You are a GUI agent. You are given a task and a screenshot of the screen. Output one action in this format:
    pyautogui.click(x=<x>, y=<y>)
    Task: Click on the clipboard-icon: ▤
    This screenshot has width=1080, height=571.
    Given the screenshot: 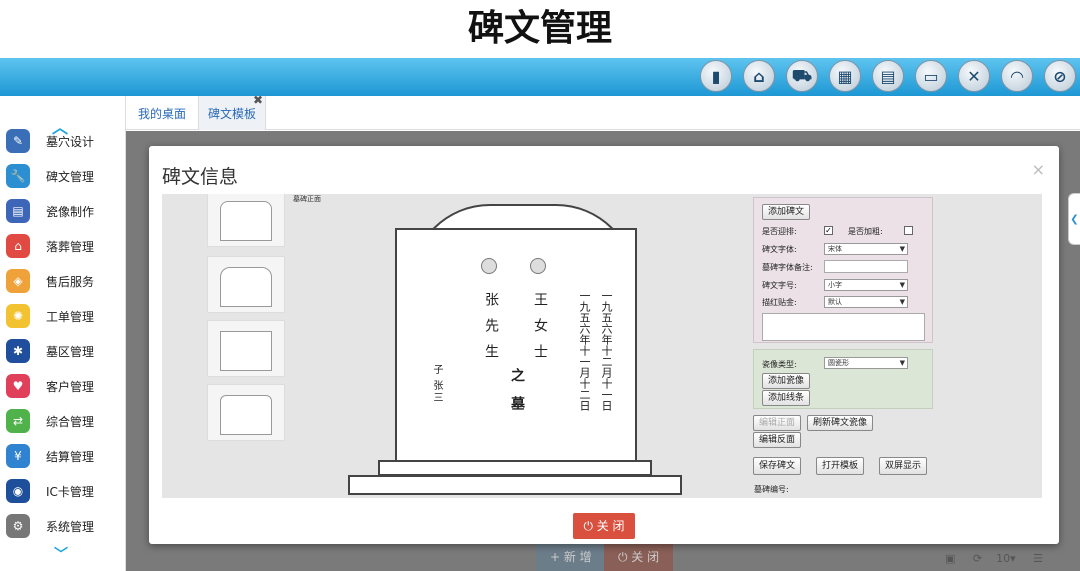 What is the action you would take?
    pyautogui.click(x=888, y=76)
    